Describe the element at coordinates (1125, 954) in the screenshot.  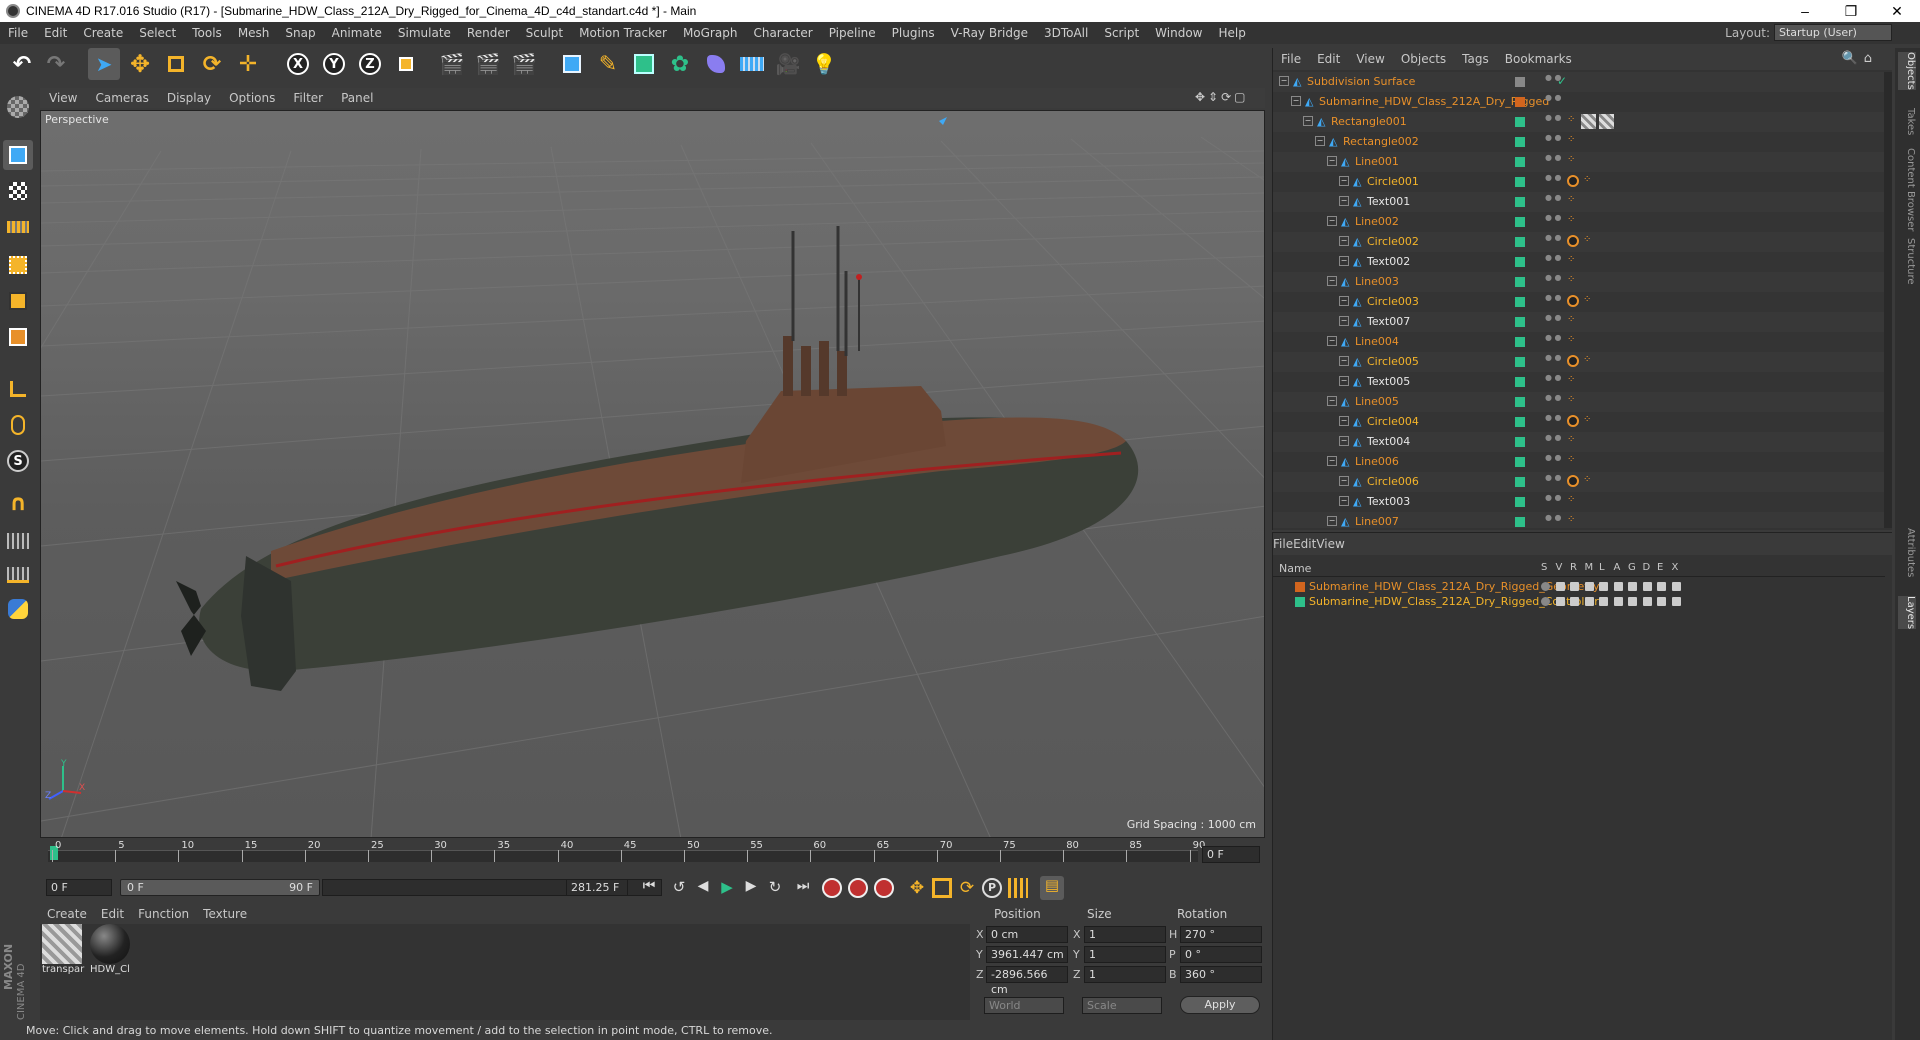
I see `size-y-field: 1` at that location.